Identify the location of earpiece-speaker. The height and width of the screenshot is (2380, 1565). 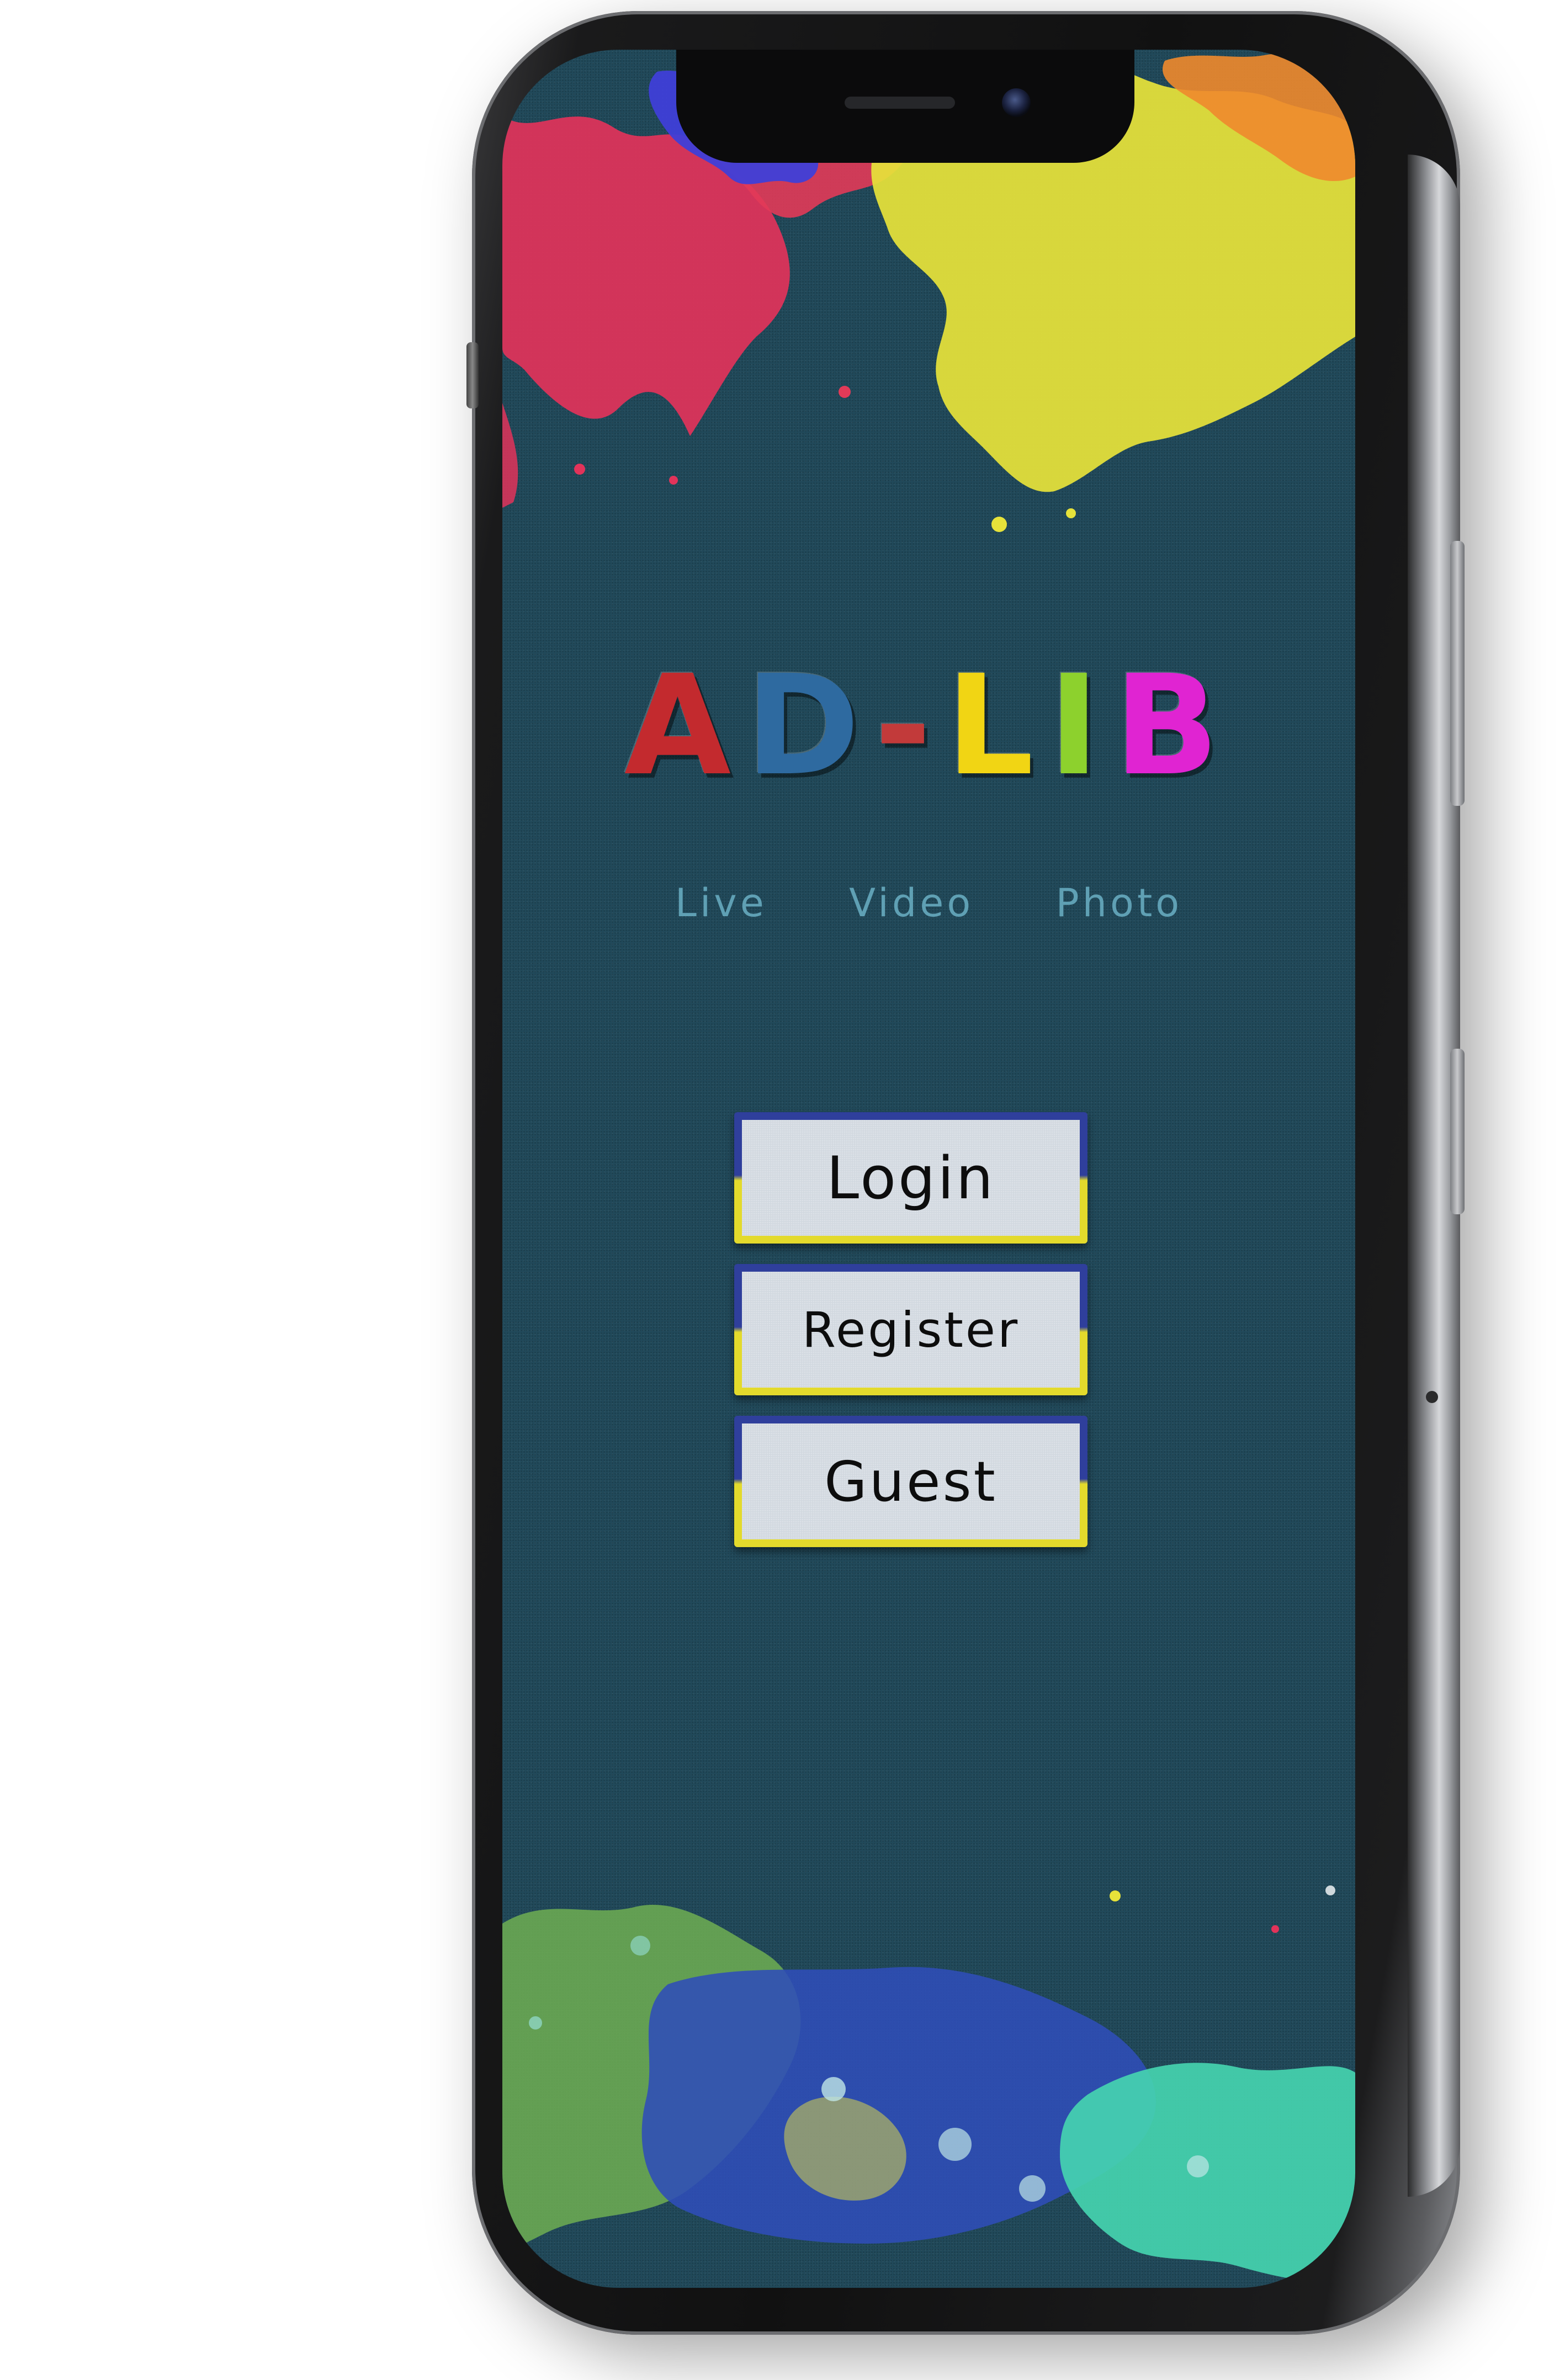
(900, 103).